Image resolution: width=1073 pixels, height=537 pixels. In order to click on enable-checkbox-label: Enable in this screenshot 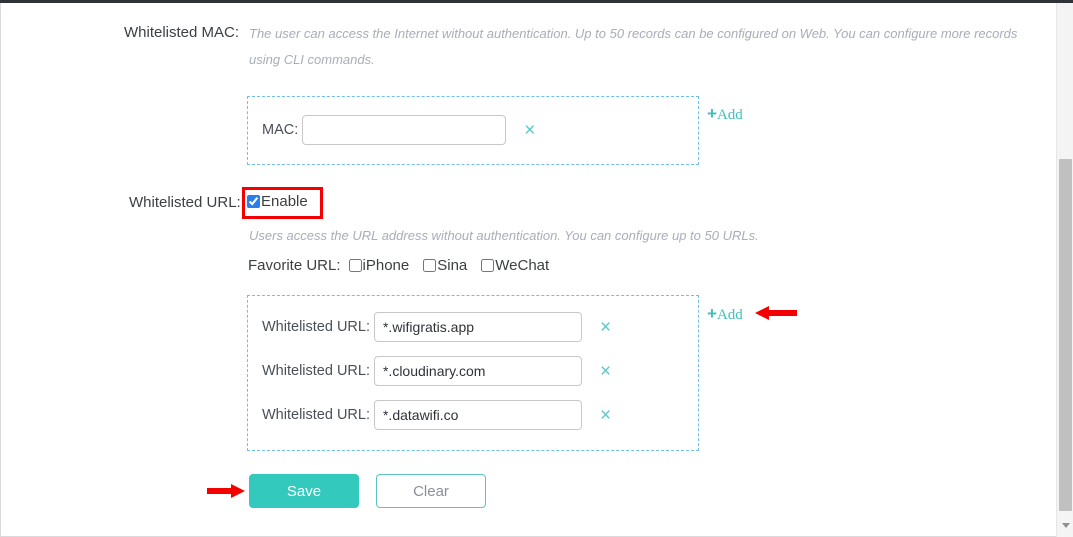, I will do `click(284, 201)`.